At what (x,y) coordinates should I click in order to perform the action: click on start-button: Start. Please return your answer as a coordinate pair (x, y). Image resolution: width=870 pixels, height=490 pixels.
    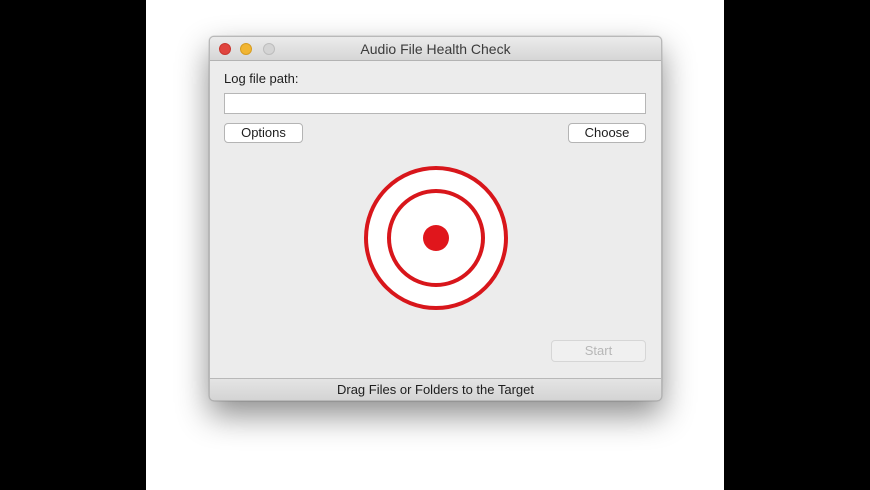
    Looking at the image, I should click on (598, 351).